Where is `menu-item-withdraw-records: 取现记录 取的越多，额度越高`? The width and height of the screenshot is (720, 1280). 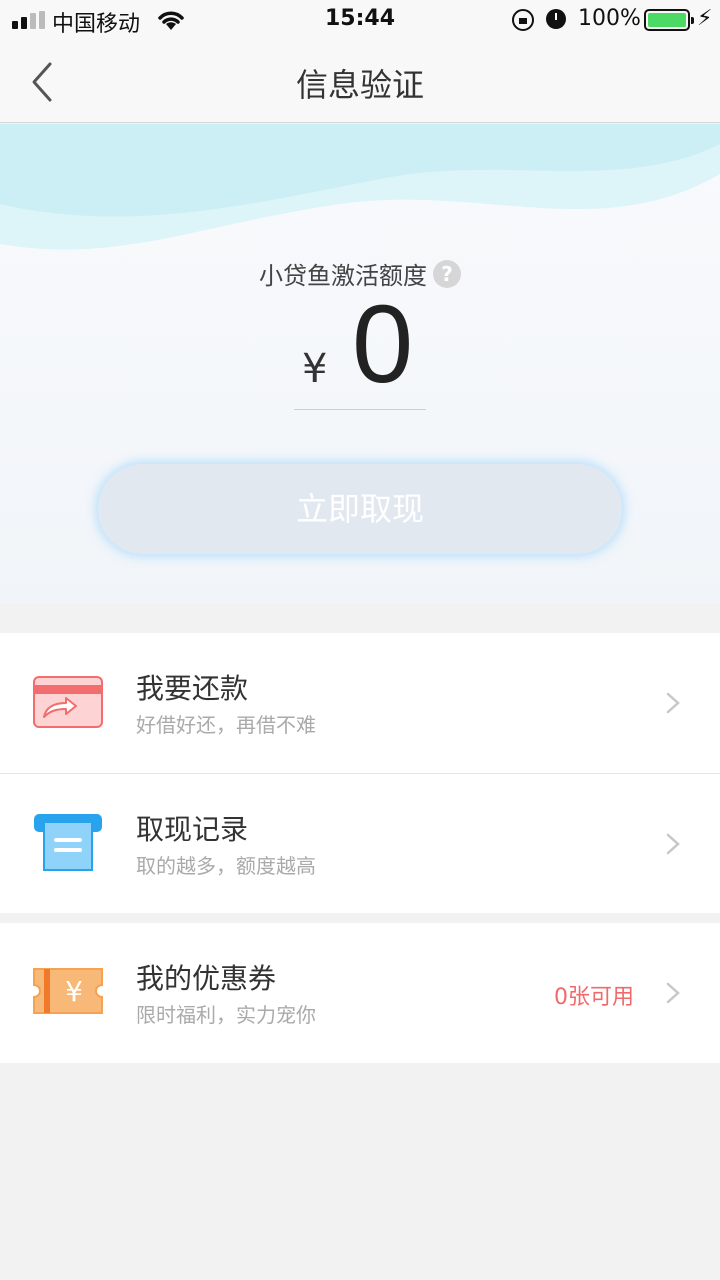
menu-item-withdraw-records: 取现记录 取的越多，额度越高 is located at coordinates (360, 843).